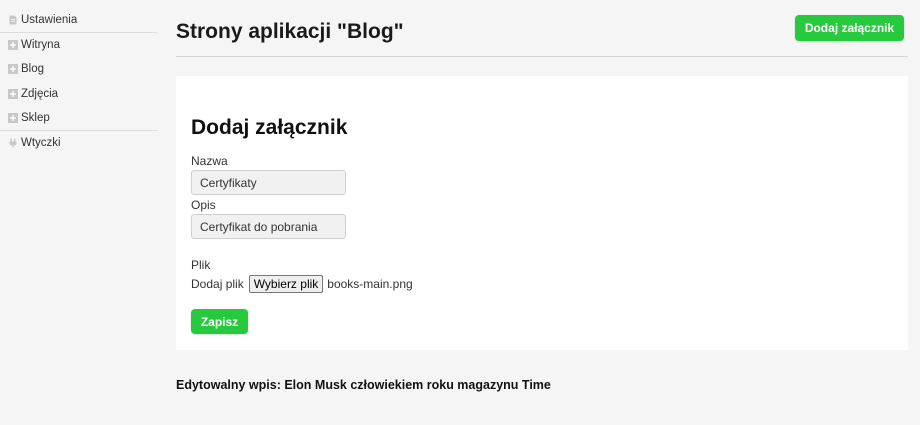  I want to click on save-button: Zapisz, so click(219, 321).